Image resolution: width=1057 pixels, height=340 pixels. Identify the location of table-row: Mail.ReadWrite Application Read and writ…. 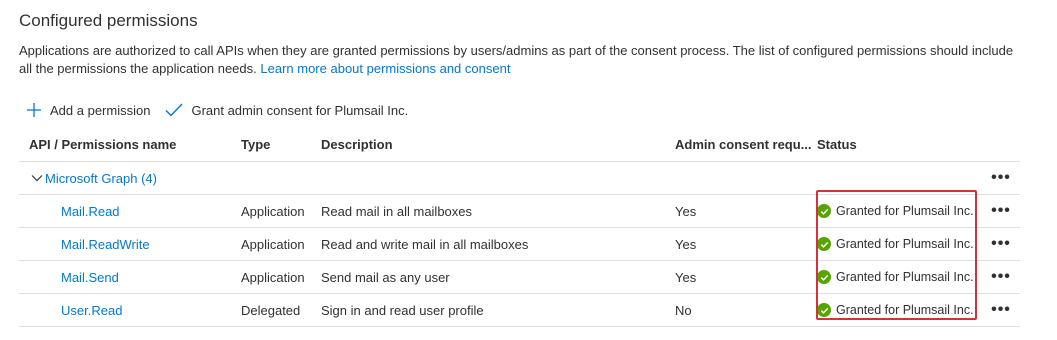
(519, 244).